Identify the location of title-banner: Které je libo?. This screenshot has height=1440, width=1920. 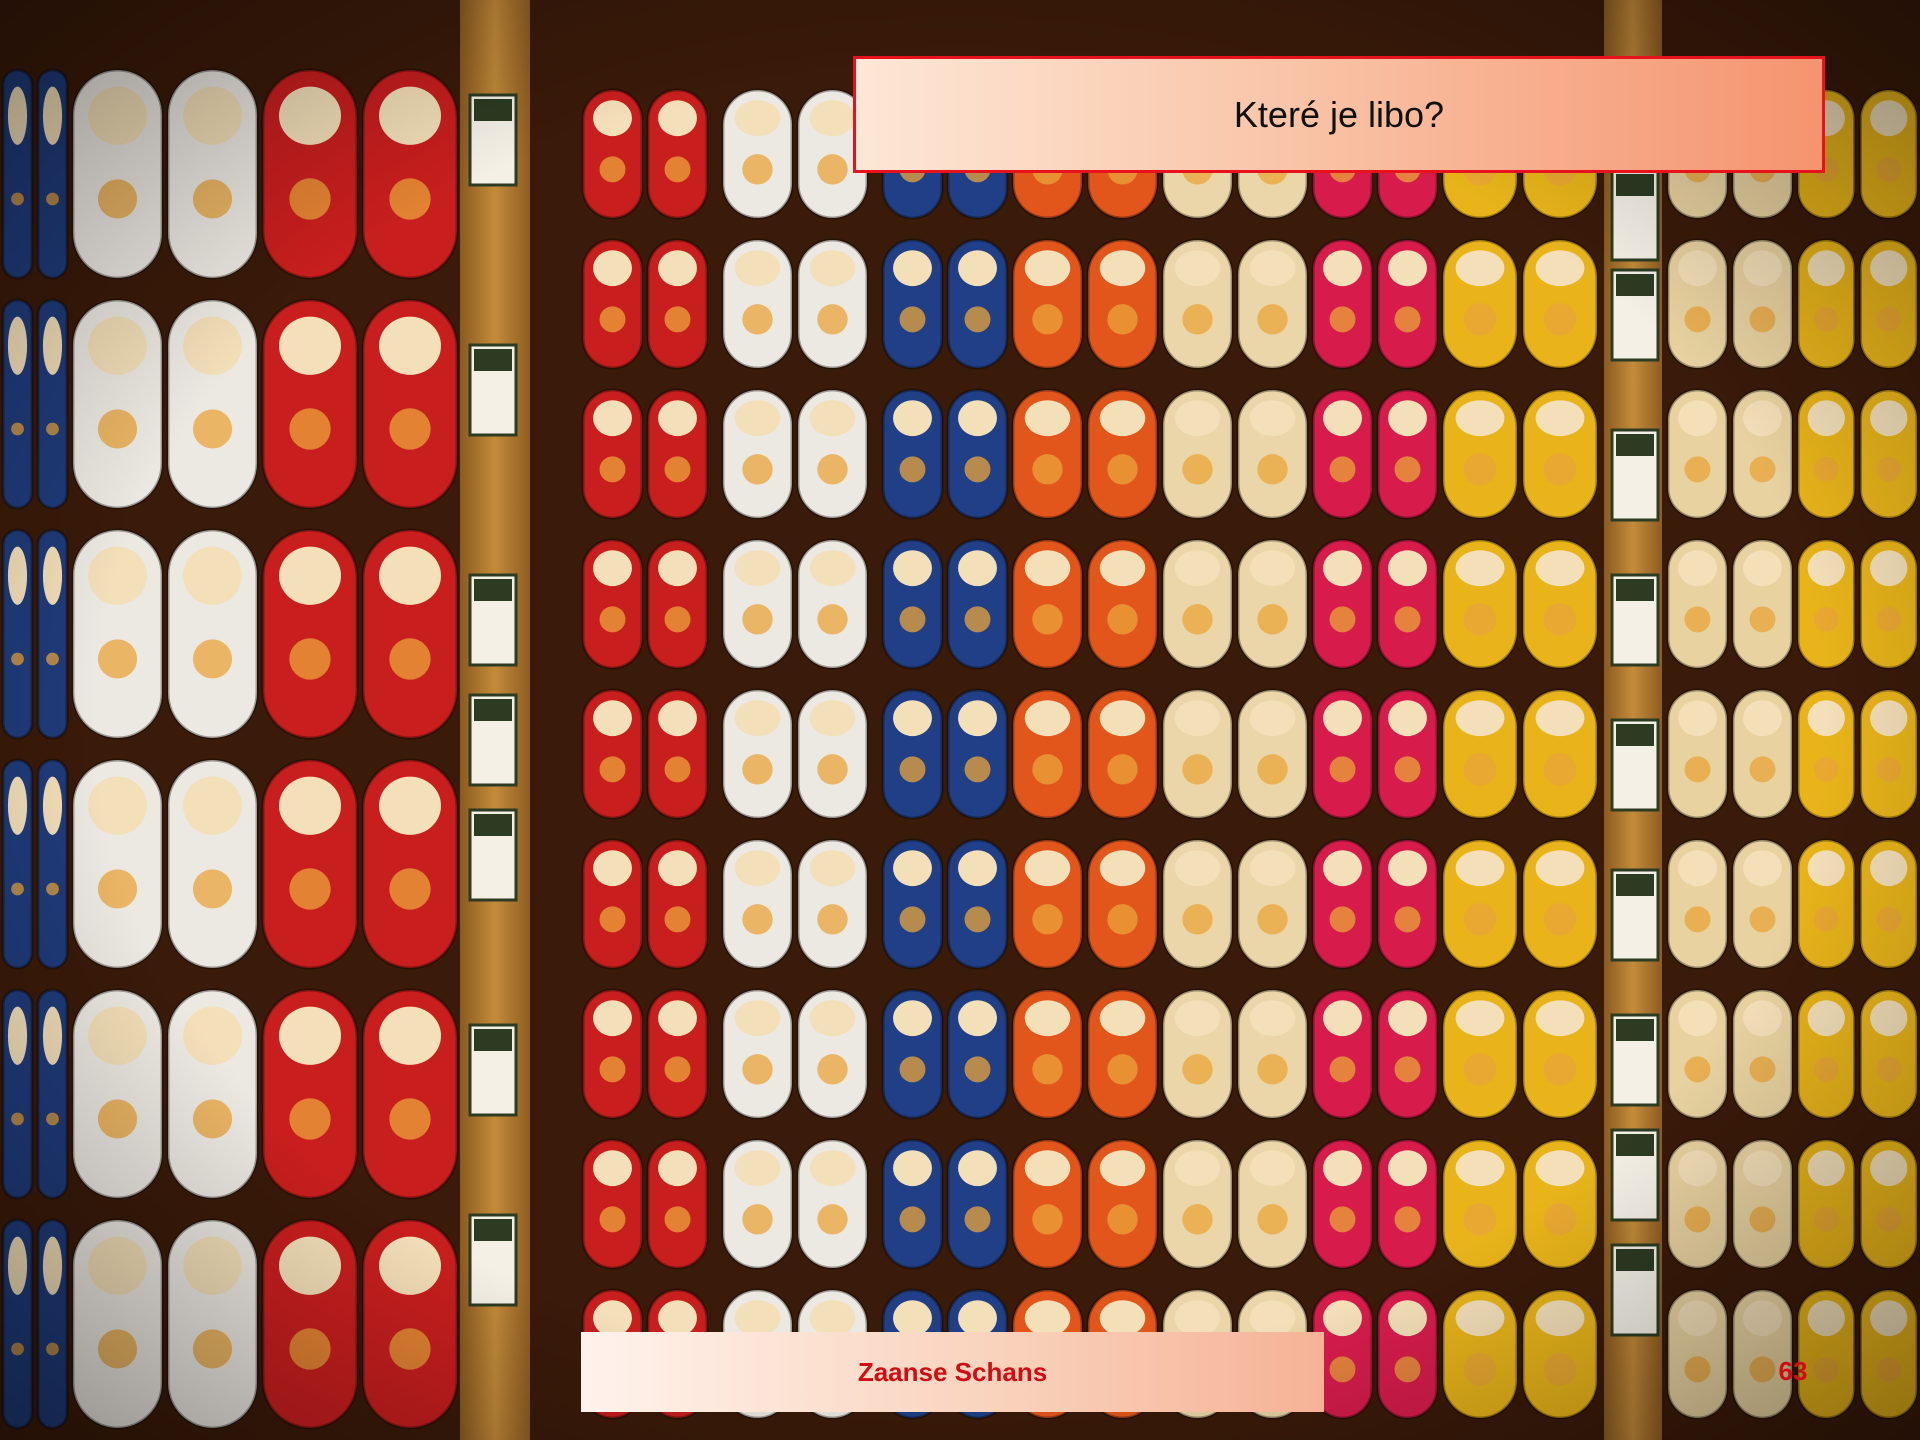
(1339, 114).